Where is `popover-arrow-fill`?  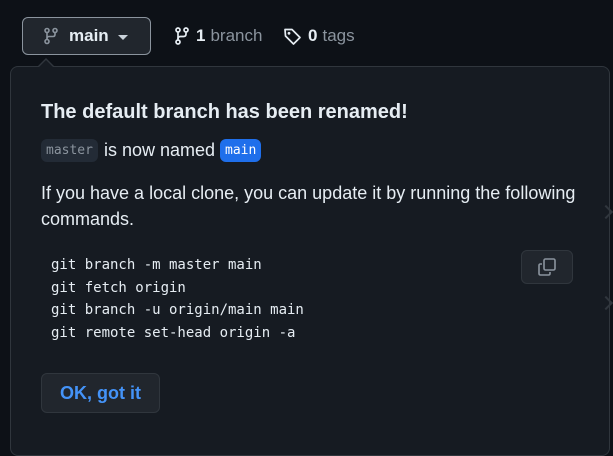 popover-arrow-fill is located at coordinates (46, 63).